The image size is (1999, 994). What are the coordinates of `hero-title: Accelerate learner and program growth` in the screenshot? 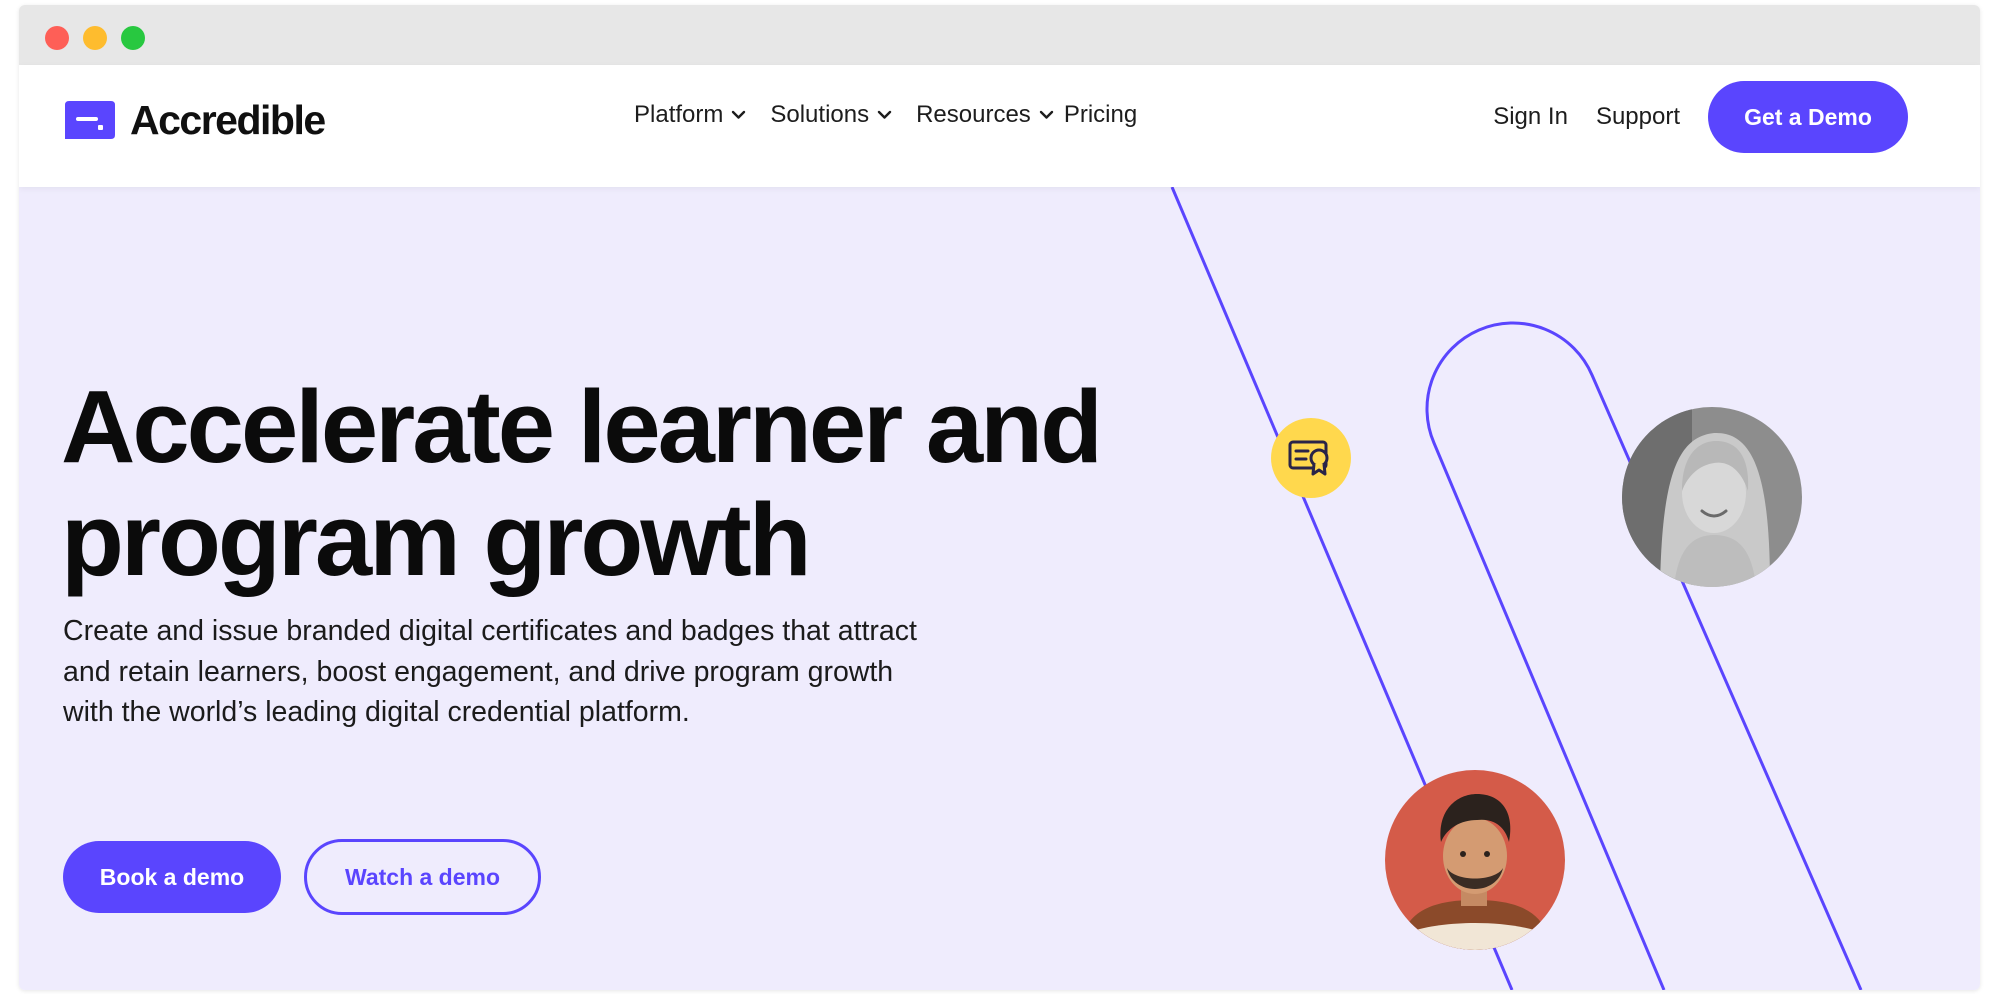 It's located at (671, 483).